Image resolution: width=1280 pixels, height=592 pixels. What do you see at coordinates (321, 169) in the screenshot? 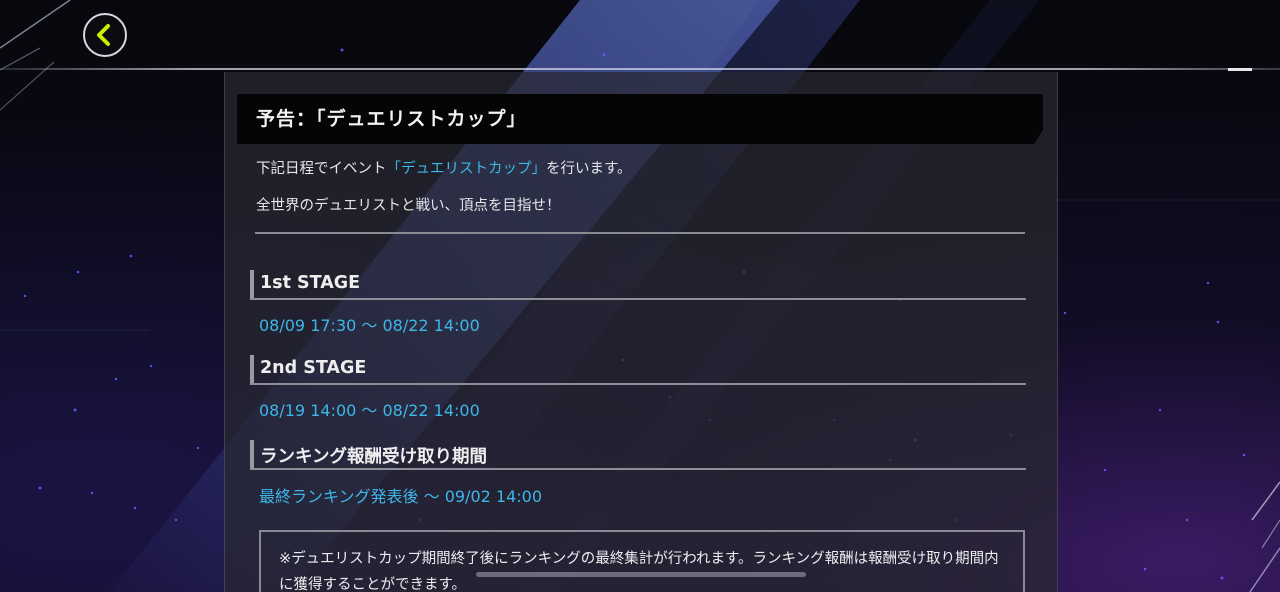
I see `intro-prefix: 下記日程でイベント` at bounding box center [321, 169].